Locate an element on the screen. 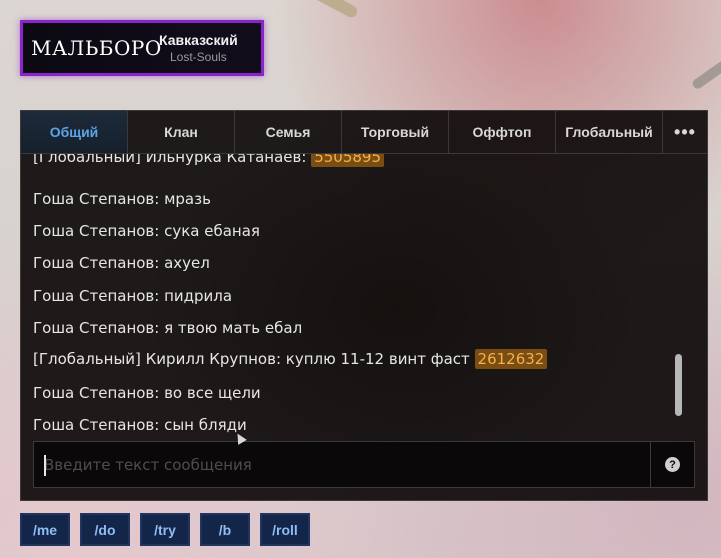 The height and width of the screenshot is (558, 721). message-text: Гоша Степанов: во все щели is located at coordinates (147, 393).